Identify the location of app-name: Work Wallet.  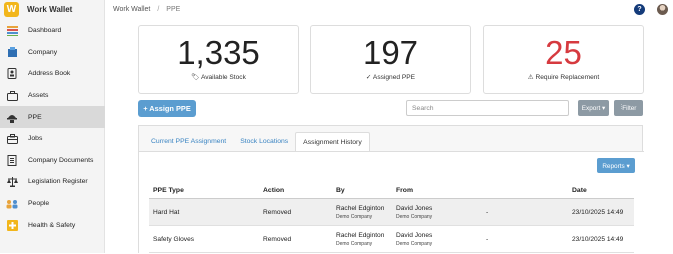
(50, 9).